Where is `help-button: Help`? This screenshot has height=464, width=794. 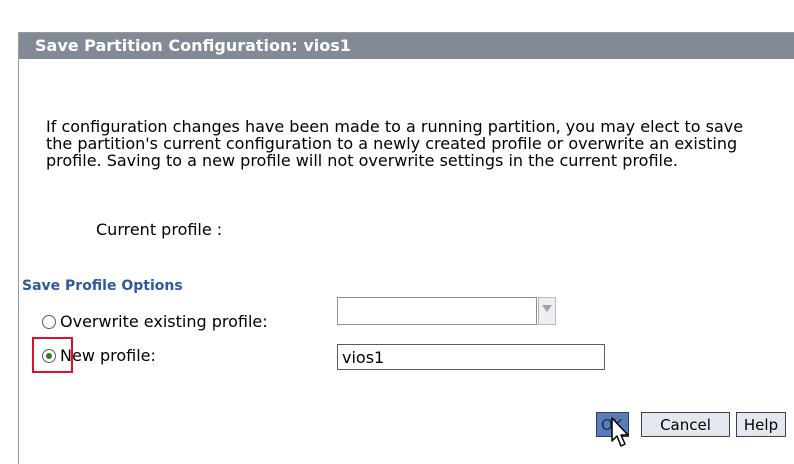 help-button: Help is located at coordinates (761, 424).